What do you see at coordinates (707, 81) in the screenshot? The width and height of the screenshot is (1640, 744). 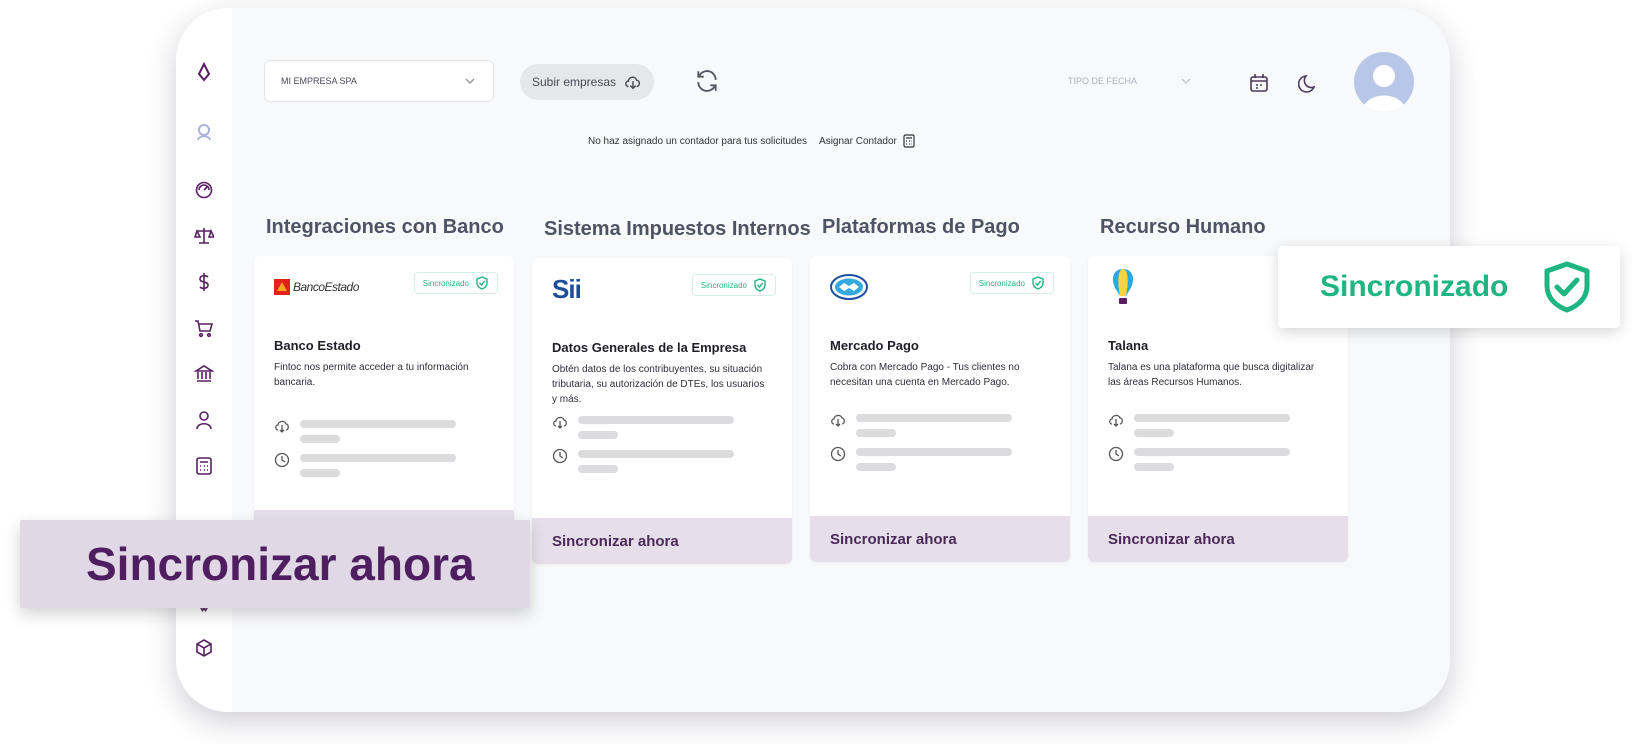 I see `refresh-icon` at bounding box center [707, 81].